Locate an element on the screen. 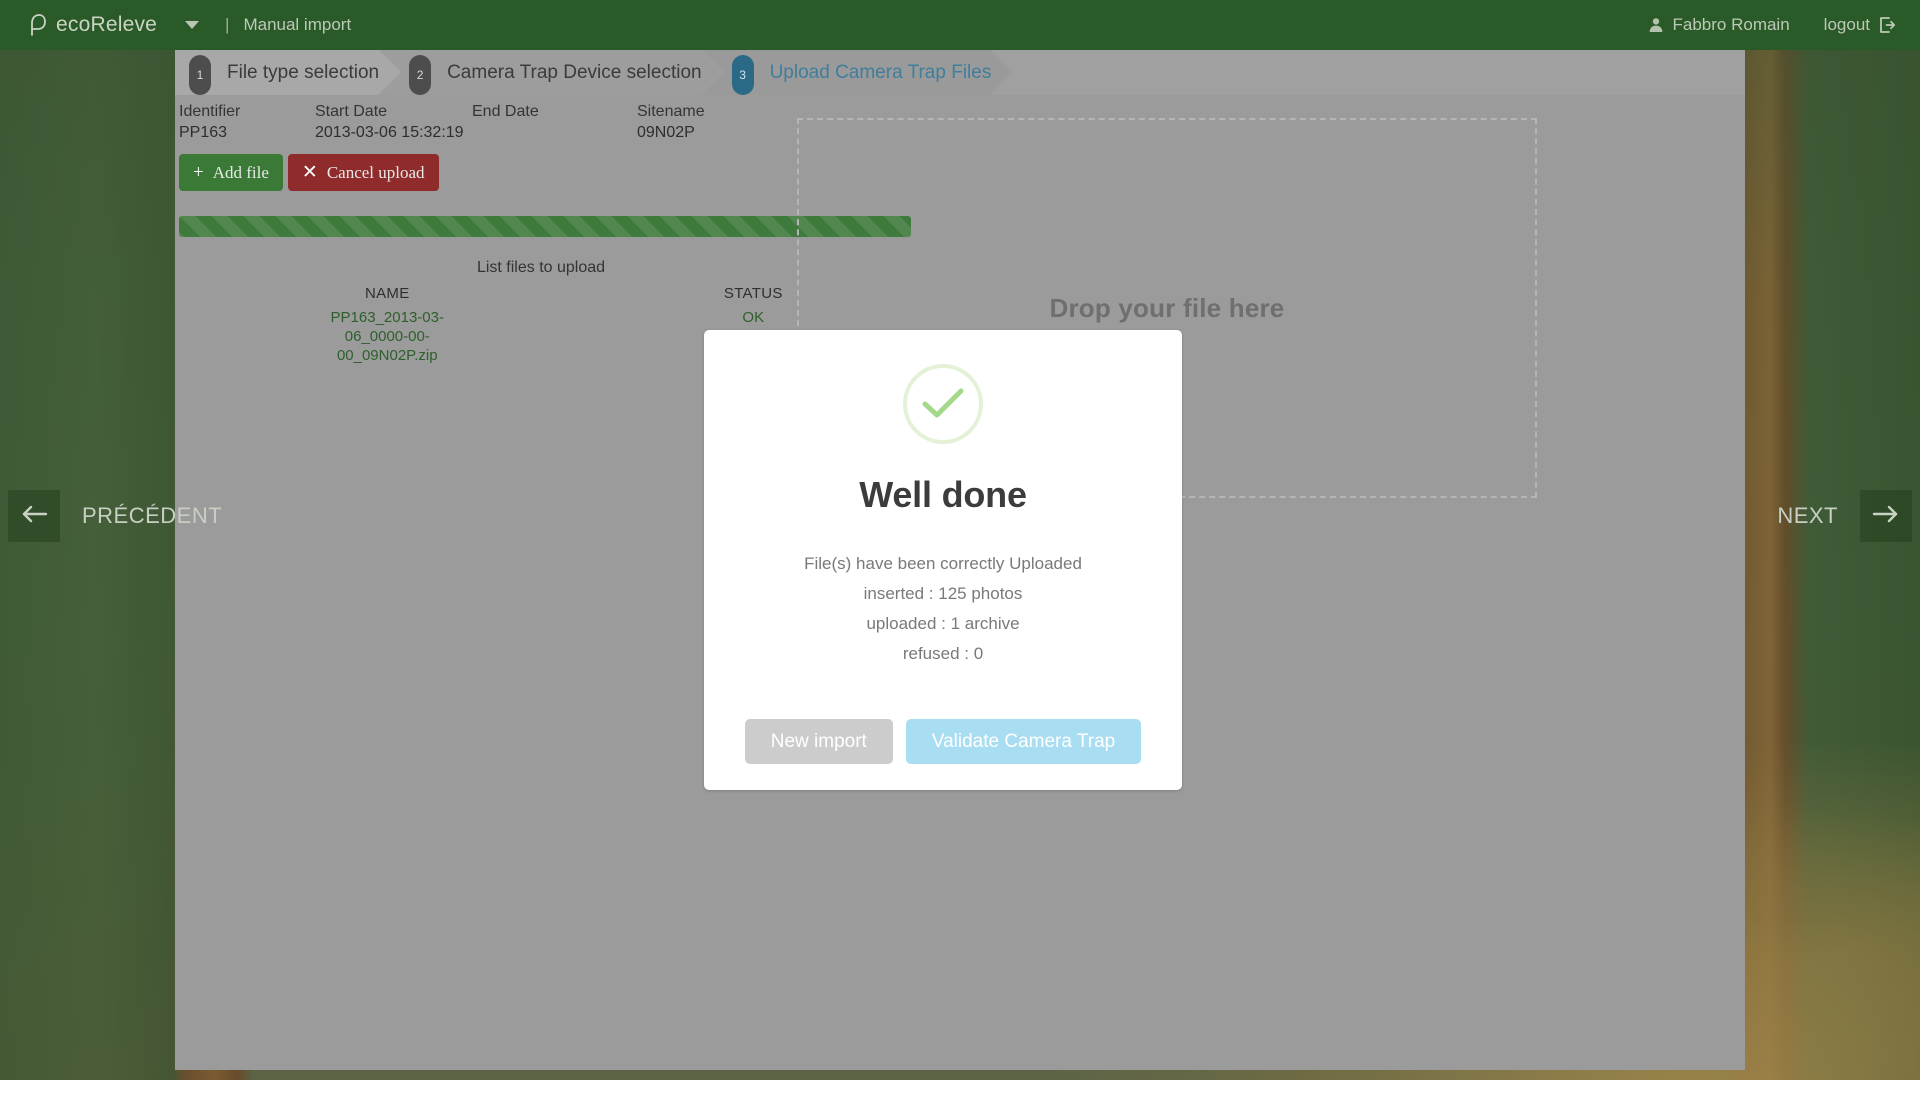 Image resolution: width=1920 pixels, height=1120 pixels. dialog-message-line: refused : 0 is located at coordinates (943, 654).